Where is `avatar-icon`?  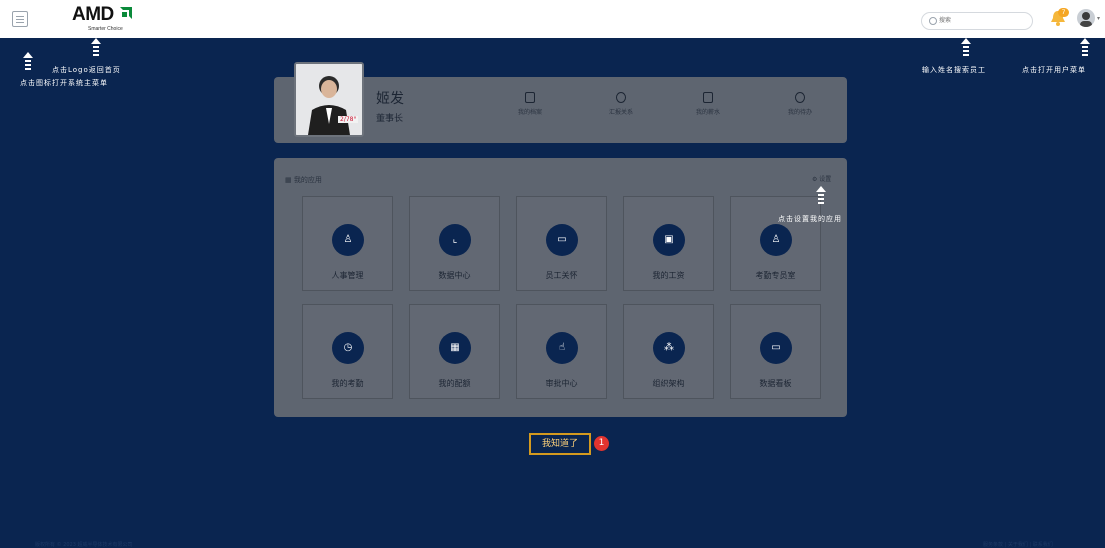 avatar-icon is located at coordinates (1086, 19).